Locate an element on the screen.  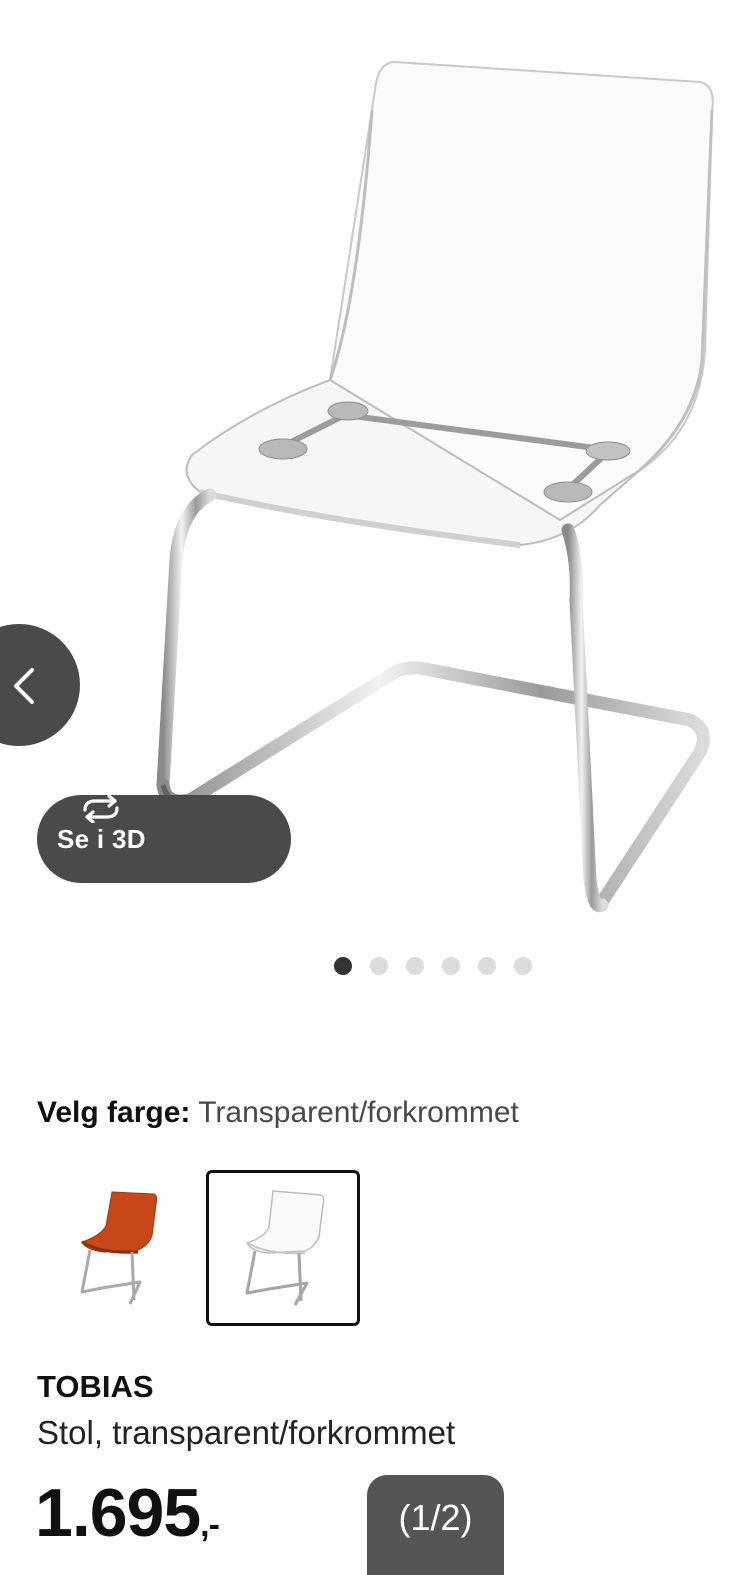
view-in-3d-label: Se i 3D is located at coordinates (101, 838).